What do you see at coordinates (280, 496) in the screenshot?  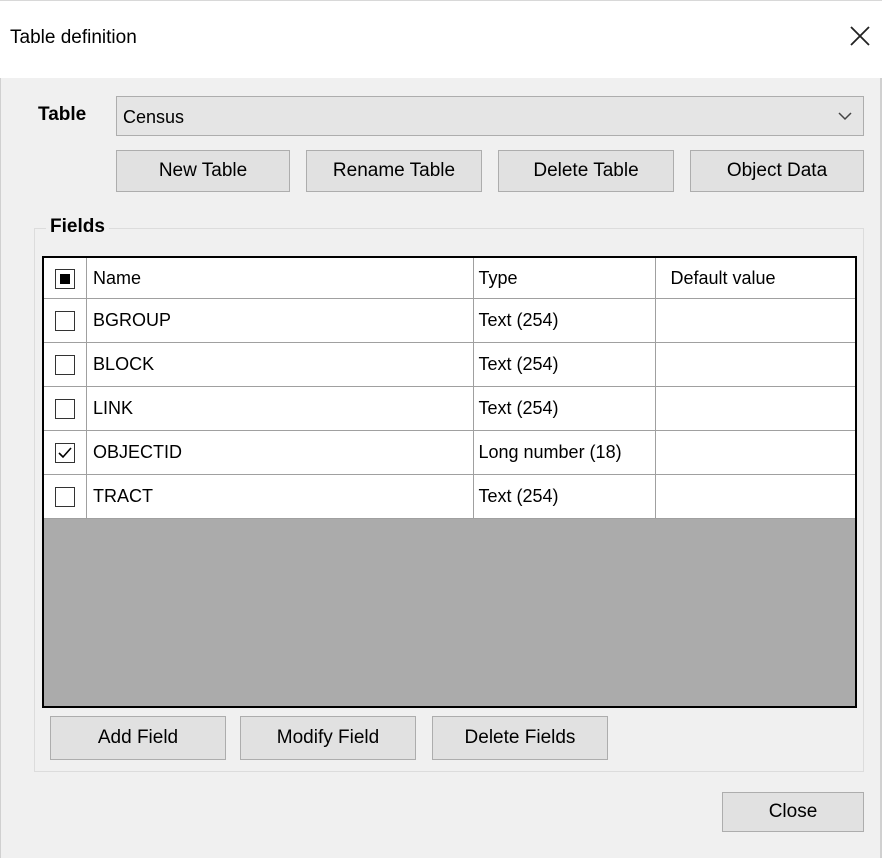 I see `field-name-cell: TRACT` at bounding box center [280, 496].